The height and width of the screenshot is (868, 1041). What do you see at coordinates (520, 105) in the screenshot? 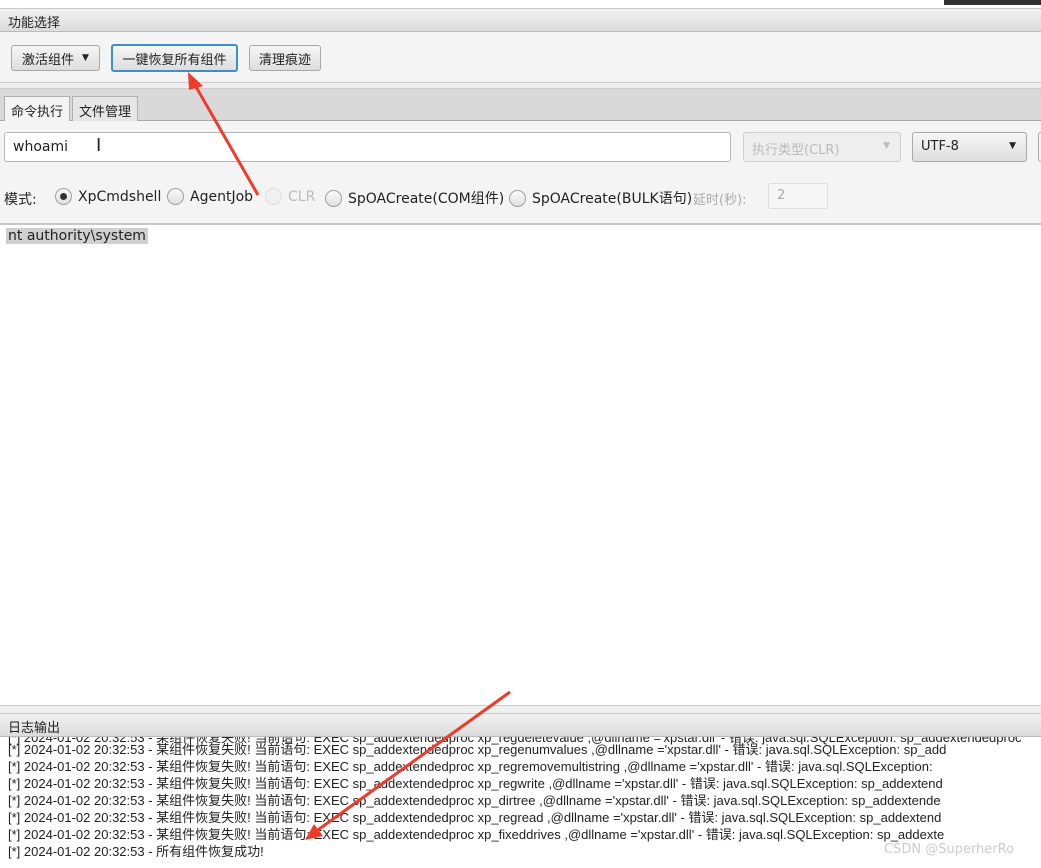
I see `tab-bar` at bounding box center [520, 105].